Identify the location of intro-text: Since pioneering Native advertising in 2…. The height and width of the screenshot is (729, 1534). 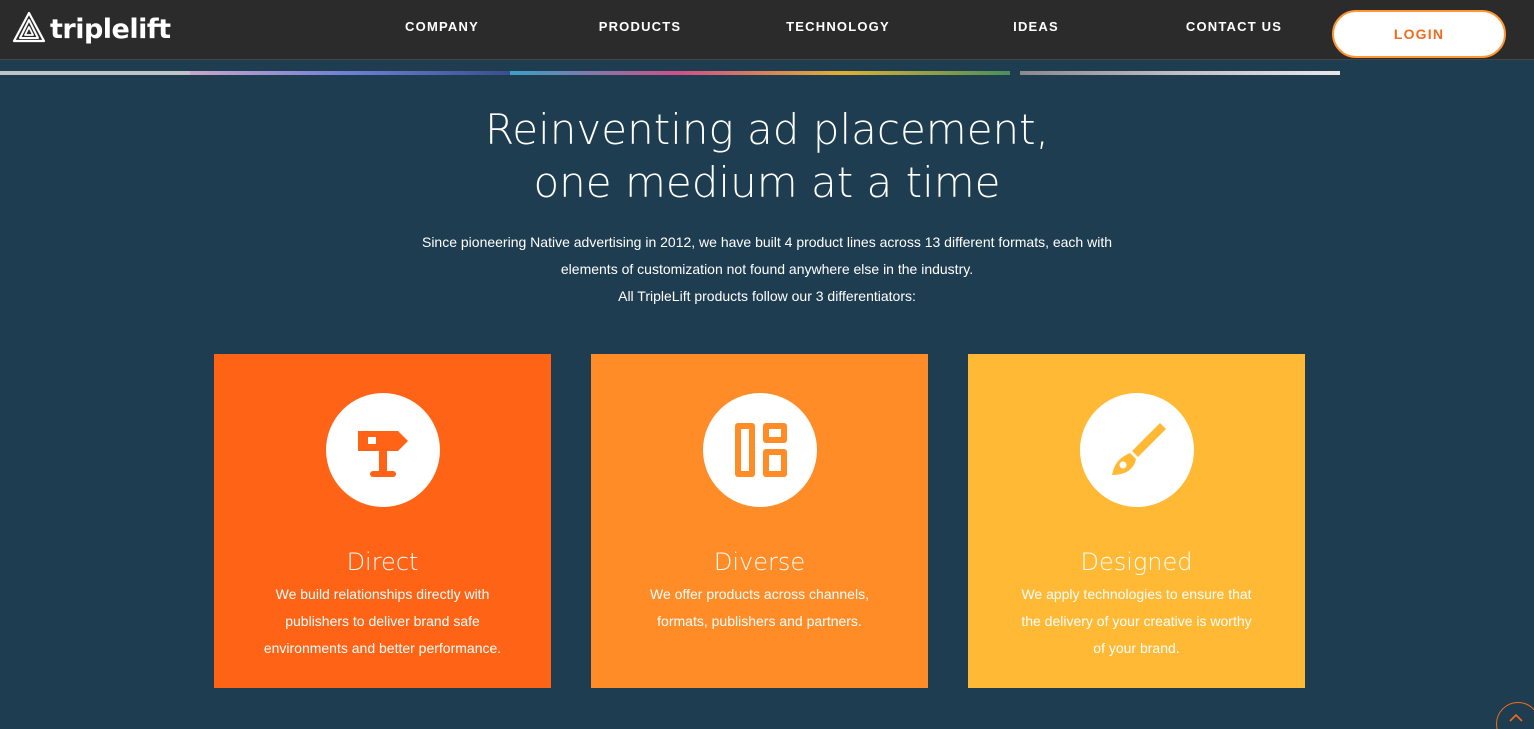
(767, 269).